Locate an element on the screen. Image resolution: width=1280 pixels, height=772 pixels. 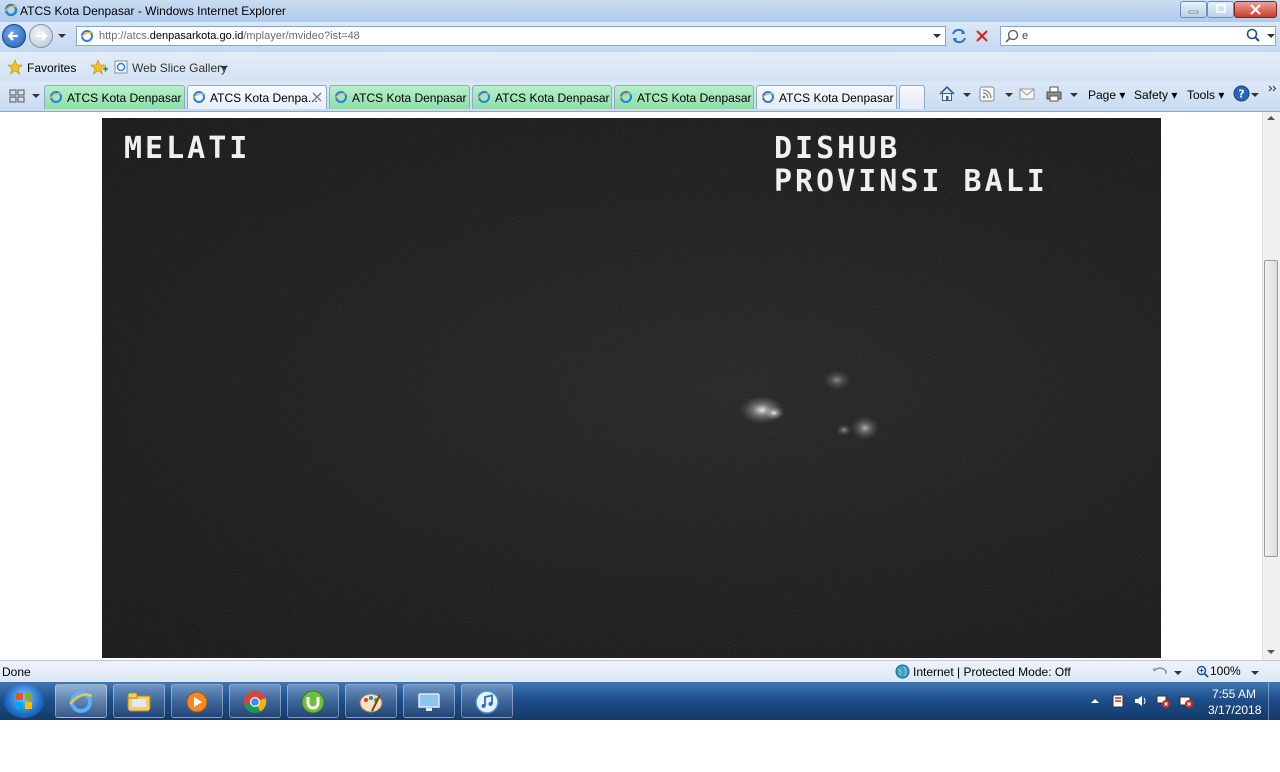
compatibility-view-icon is located at coordinates (959, 36).